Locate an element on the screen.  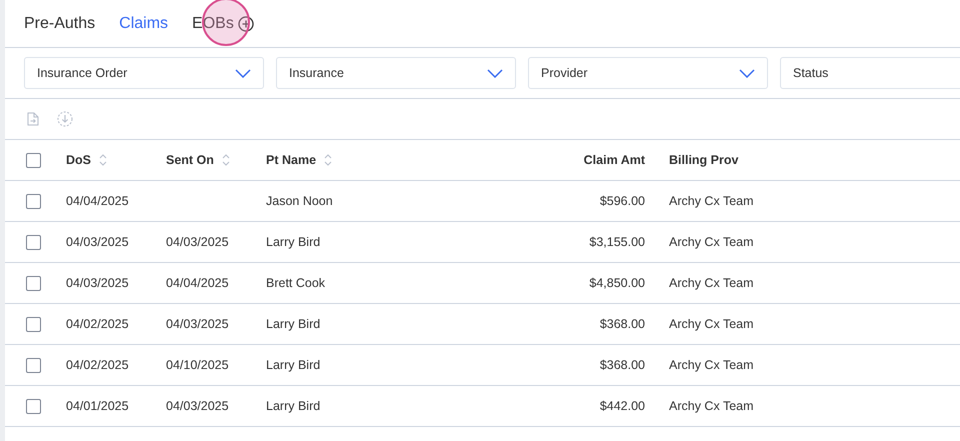
table-cell: $3,155.00 is located at coordinates (617, 242).